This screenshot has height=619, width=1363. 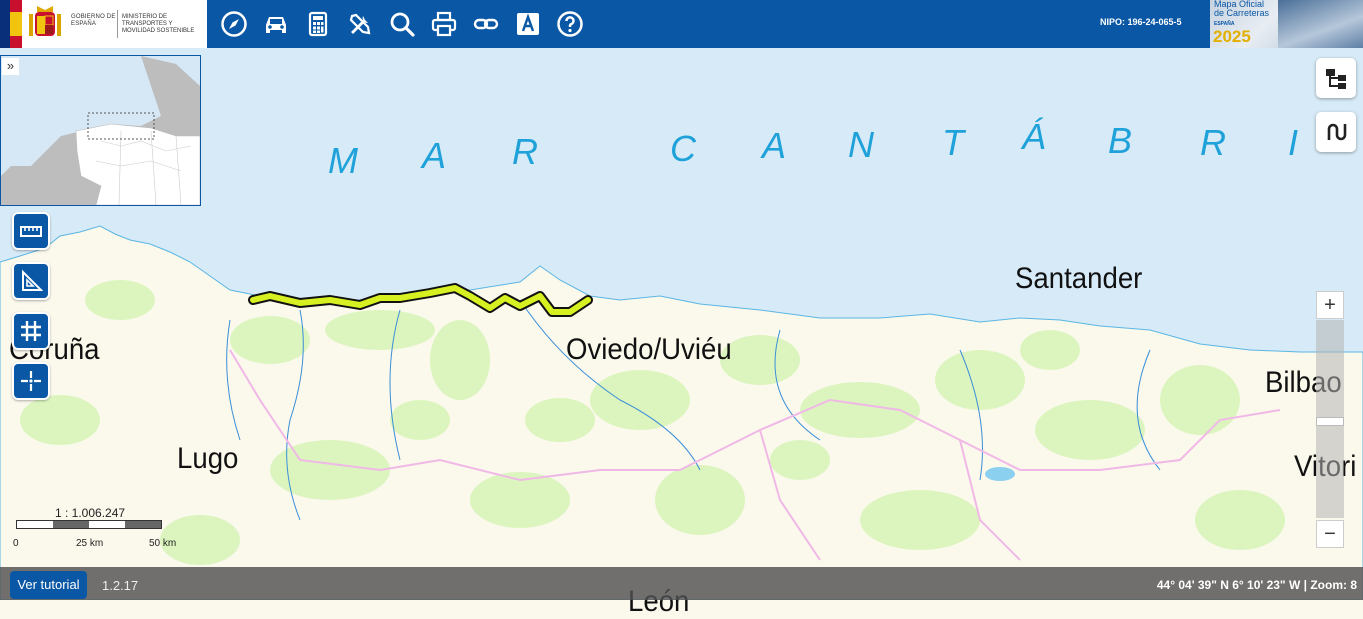 What do you see at coordinates (486, 24) in the screenshot?
I see `link-icon` at bounding box center [486, 24].